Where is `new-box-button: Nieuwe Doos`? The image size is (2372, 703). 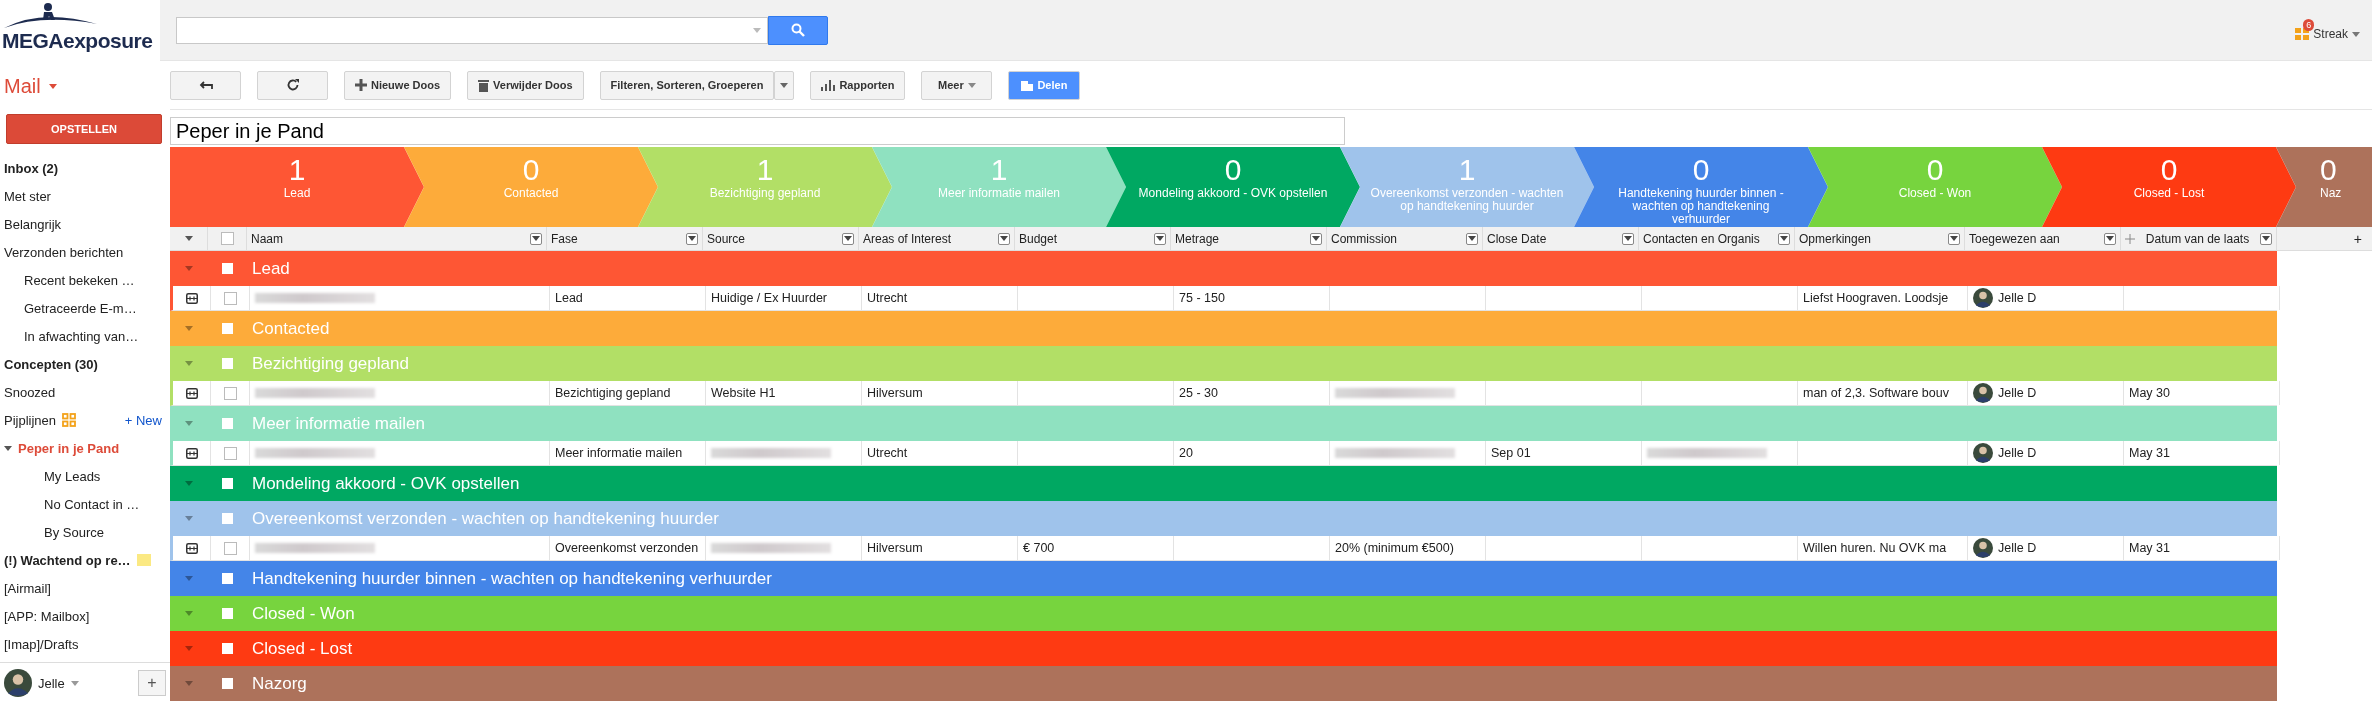
new-box-button: Nieuwe Doos is located at coordinates (398, 85).